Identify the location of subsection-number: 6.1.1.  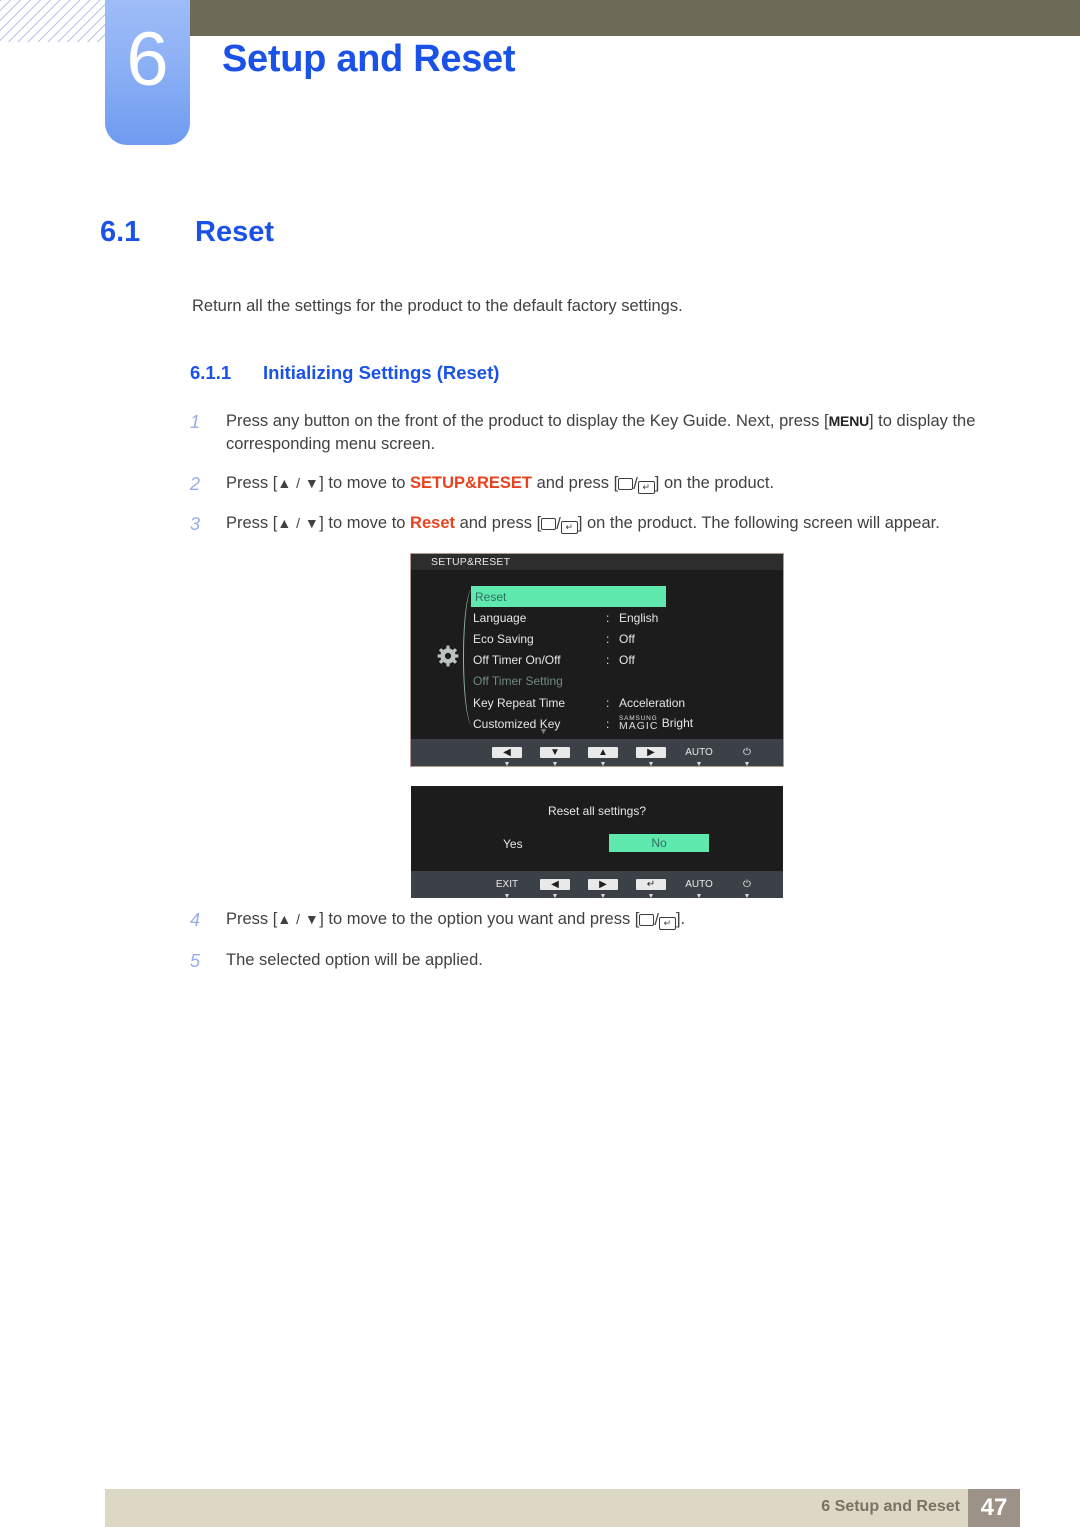
(211, 372).